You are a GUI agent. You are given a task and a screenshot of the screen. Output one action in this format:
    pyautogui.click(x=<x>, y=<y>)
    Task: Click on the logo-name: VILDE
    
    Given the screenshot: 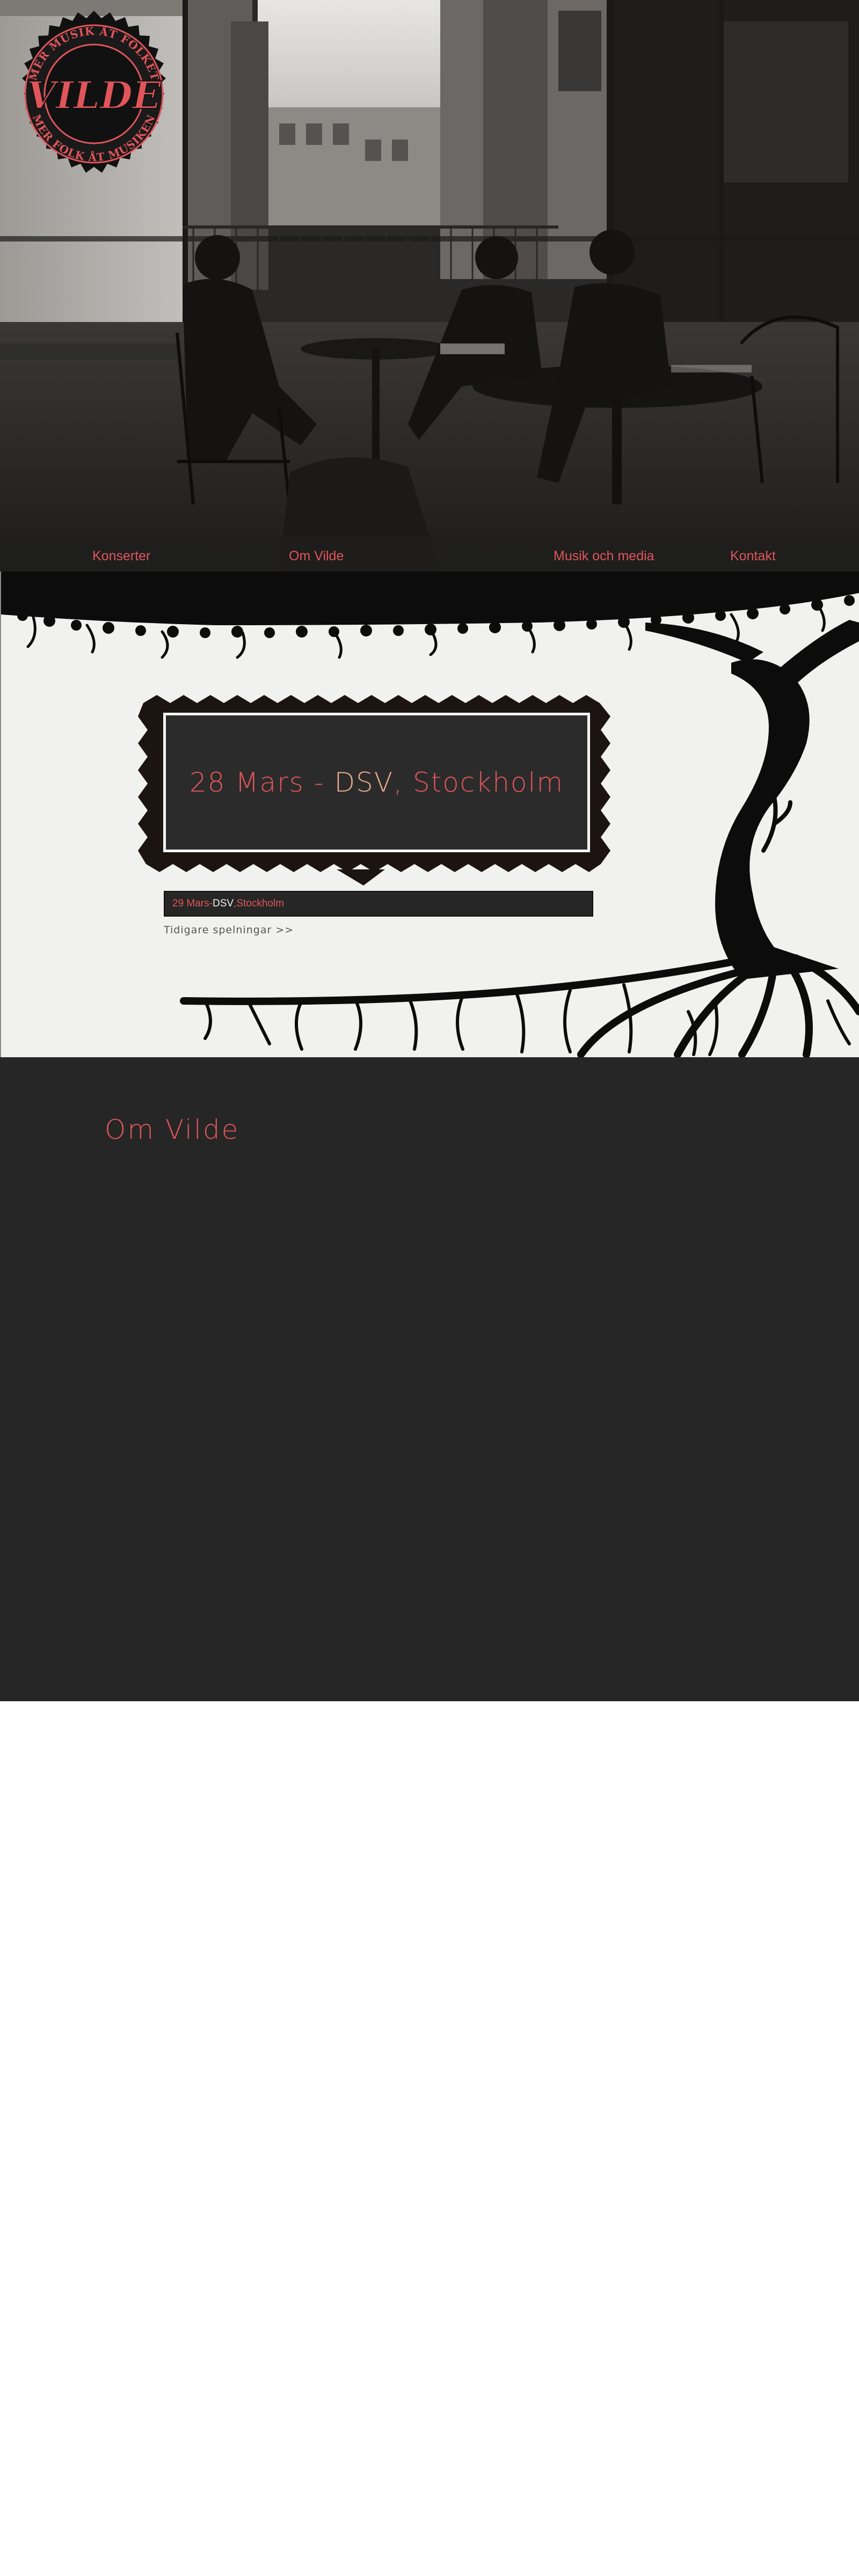 What is the action you would take?
    pyautogui.click(x=94, y=95)
    